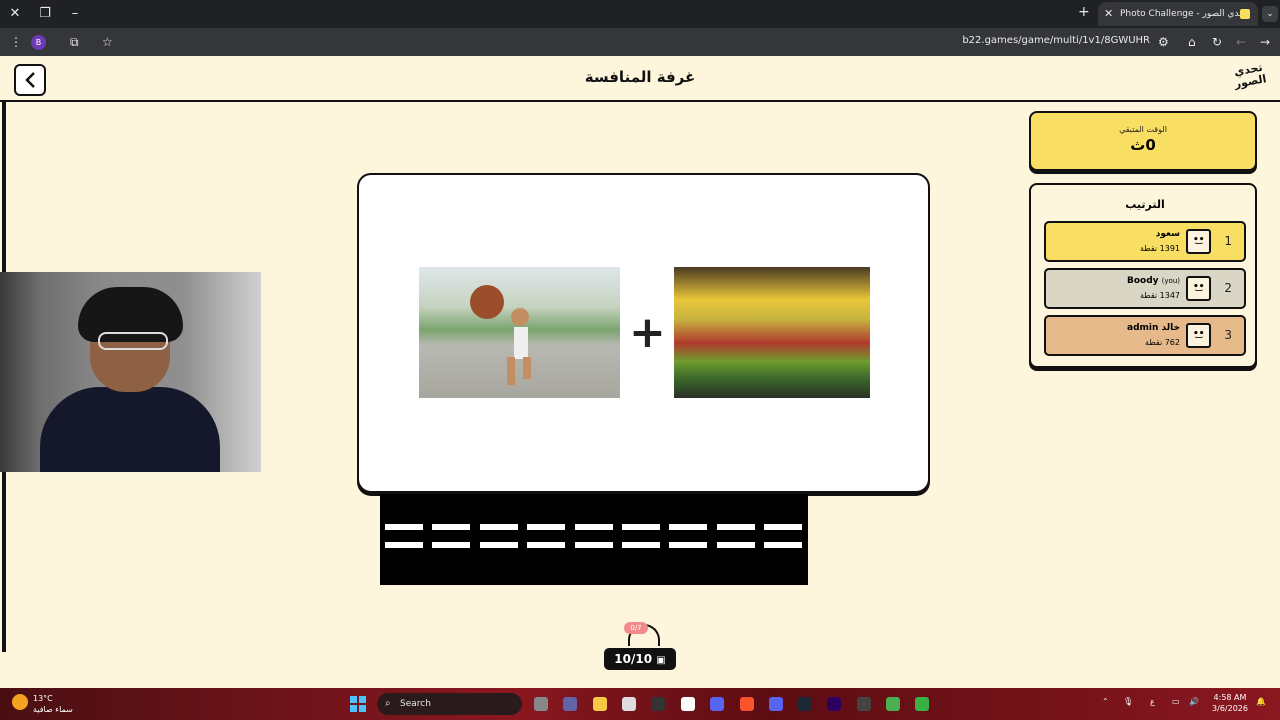 The height and width of the screenshot is (720, 1280). What do you see at coordinates (500, 335) in the screenshot?
I see `boy-ball-illustration` at bounding box center [500, 335].